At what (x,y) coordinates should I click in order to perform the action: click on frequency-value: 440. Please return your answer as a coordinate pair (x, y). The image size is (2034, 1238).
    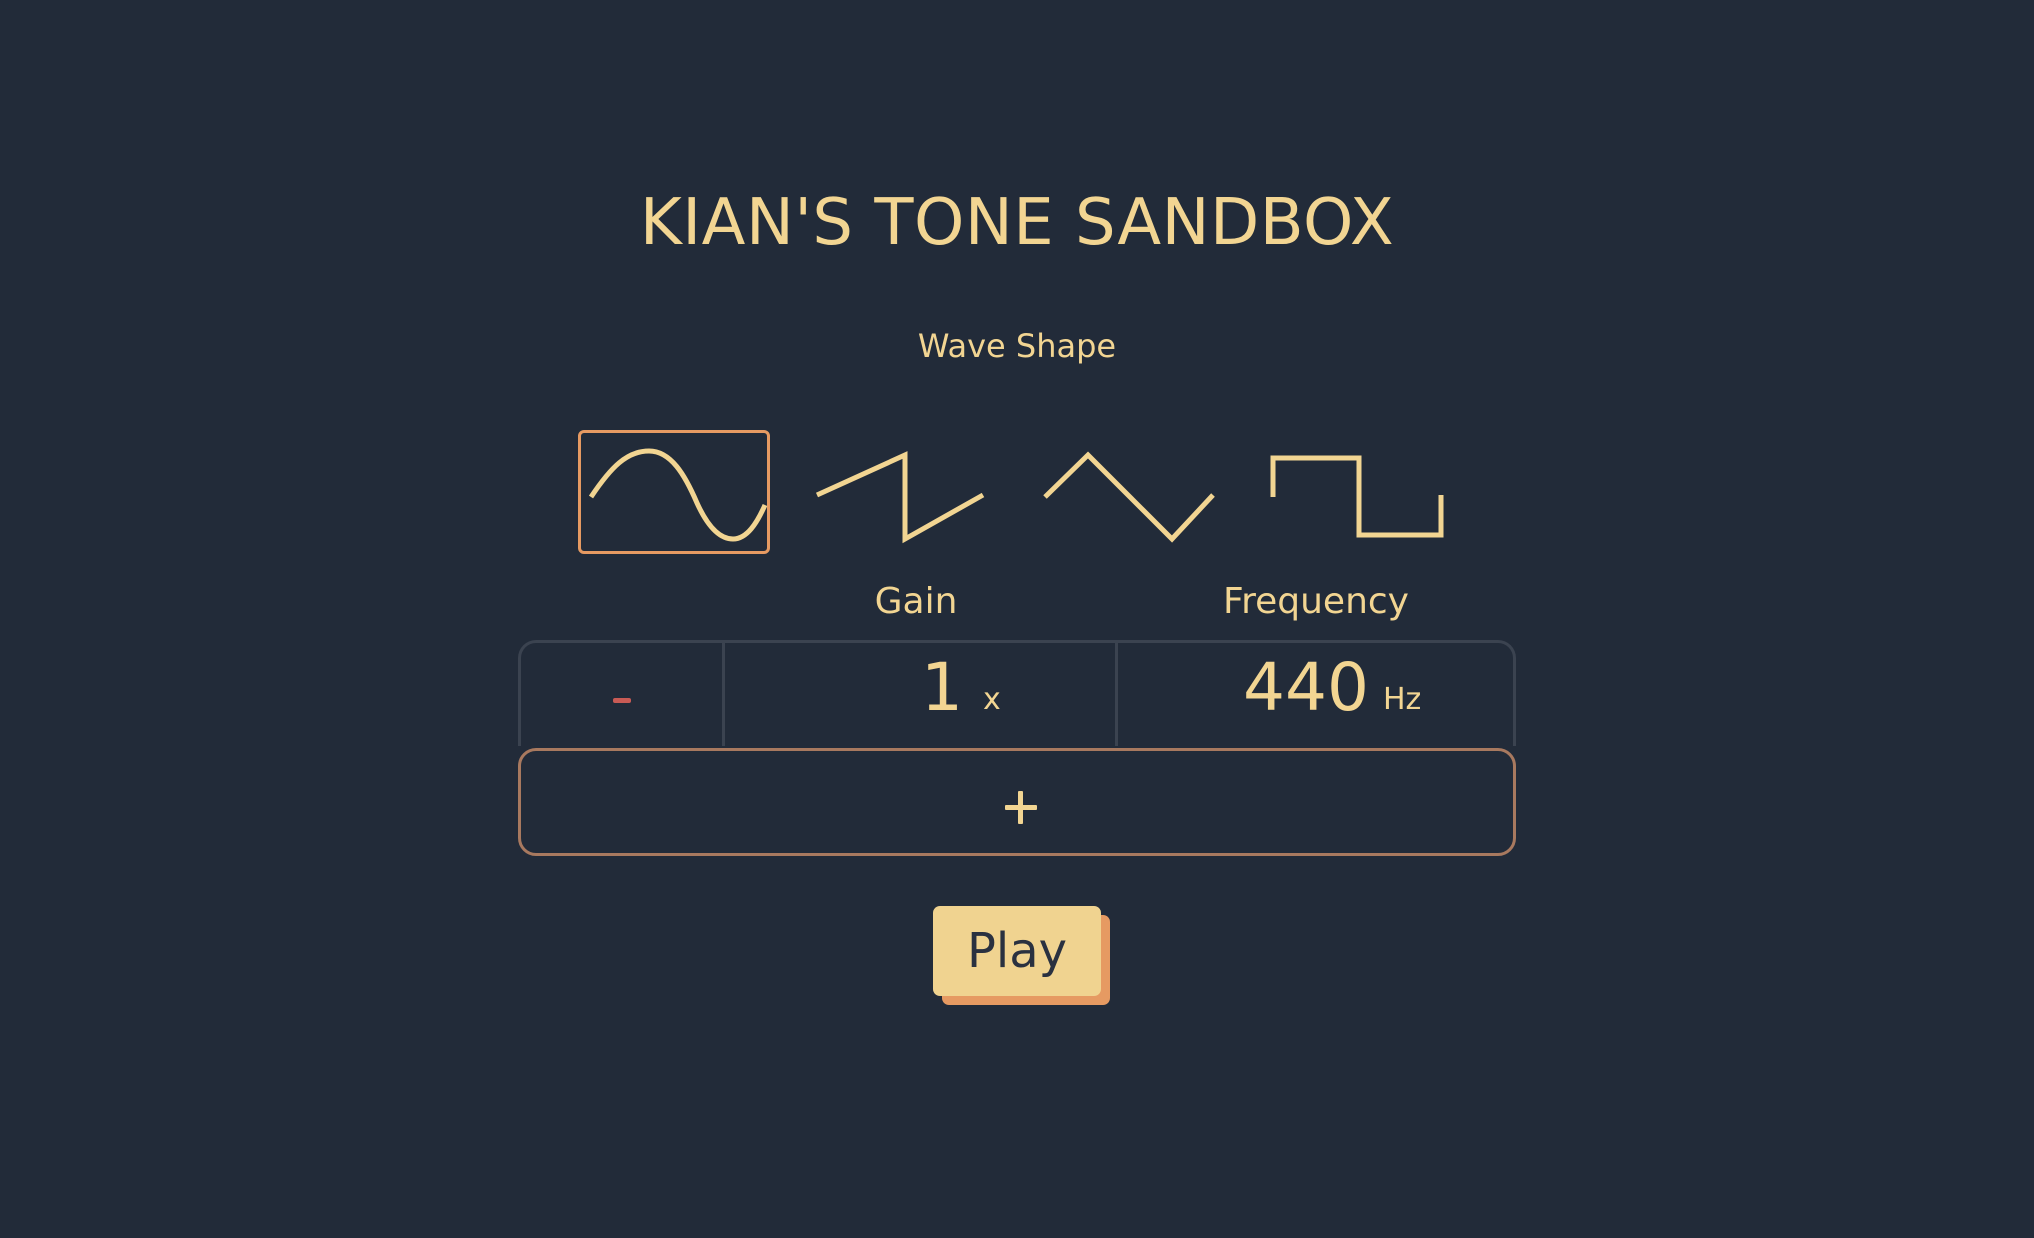
    Looking at the image, I should click on (1306, 688).